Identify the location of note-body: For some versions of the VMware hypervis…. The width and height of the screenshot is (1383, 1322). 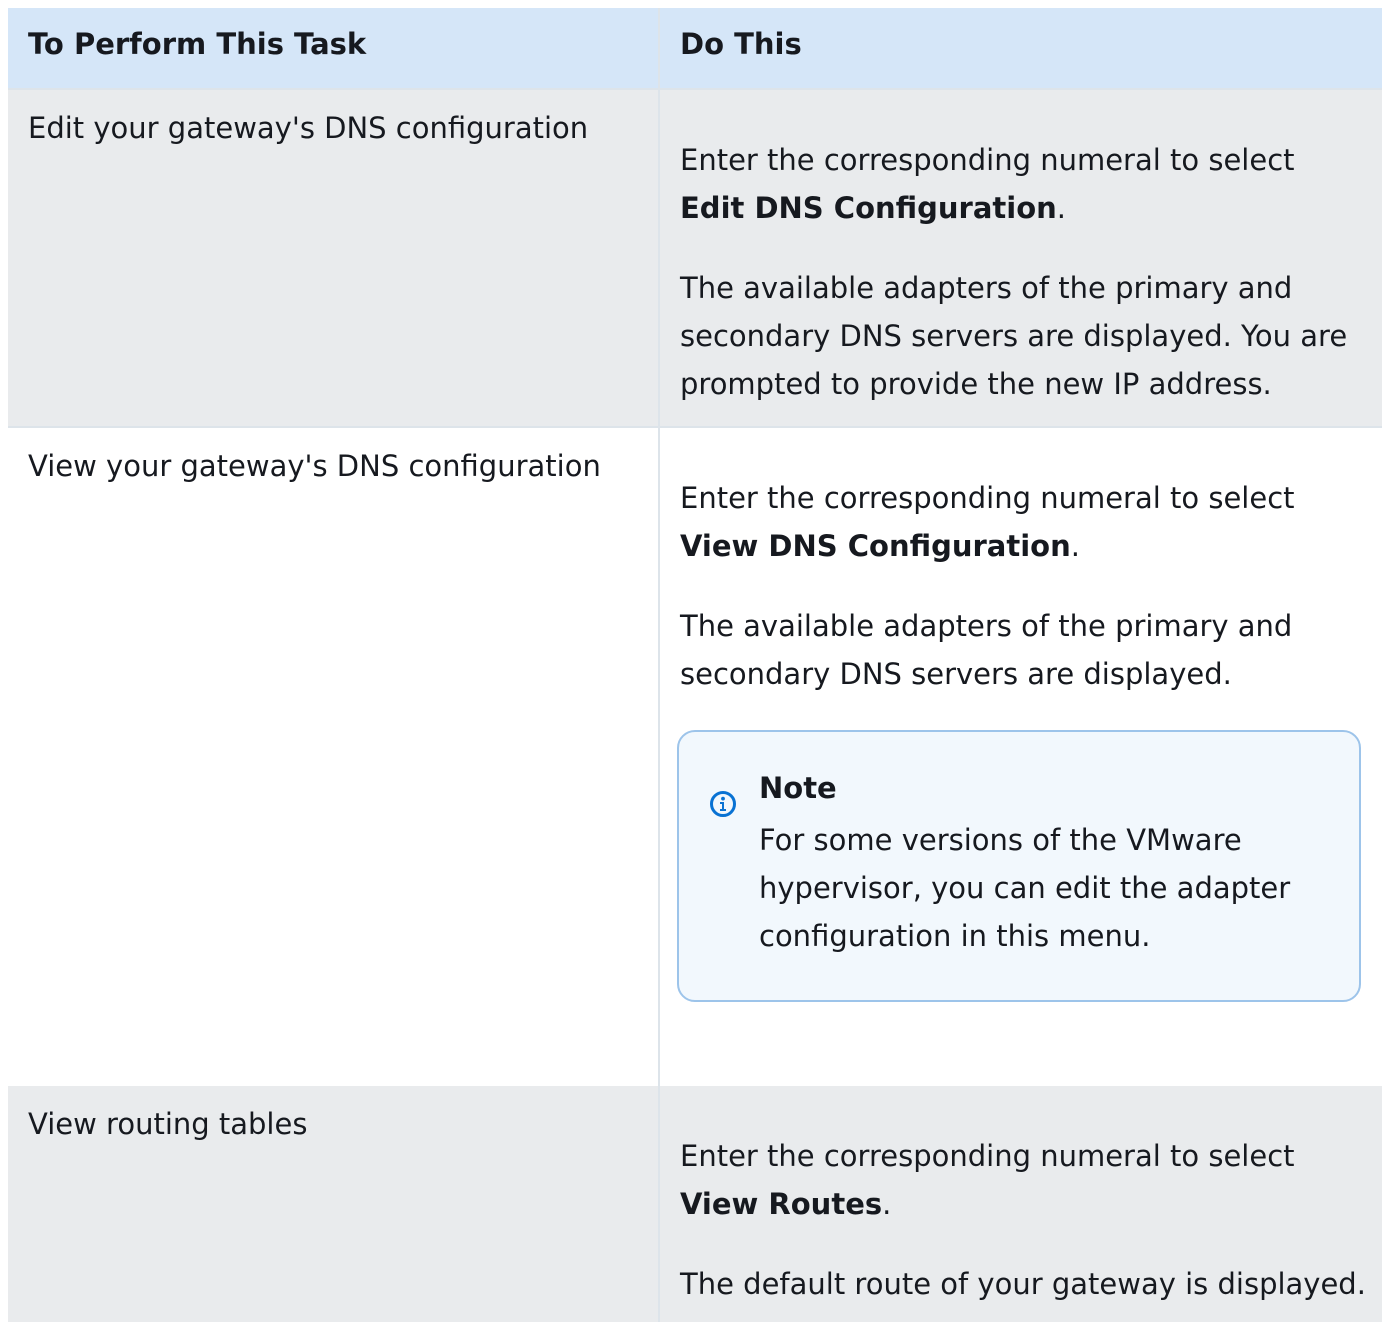
(1025, 888).